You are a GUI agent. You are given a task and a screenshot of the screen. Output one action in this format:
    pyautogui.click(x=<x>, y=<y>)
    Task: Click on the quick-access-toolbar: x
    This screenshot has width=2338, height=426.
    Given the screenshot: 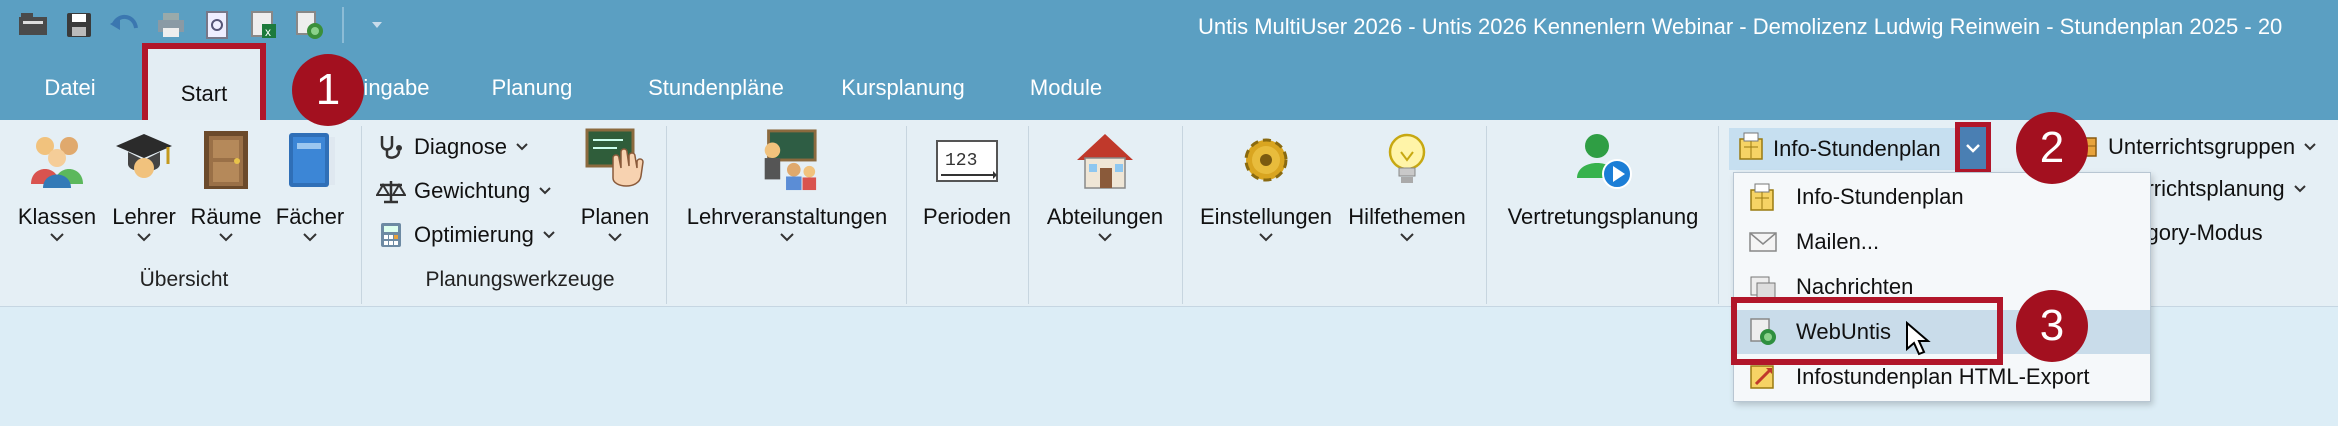 What is the action you would take?
    pyautogui.click(x=205, y=25)
    